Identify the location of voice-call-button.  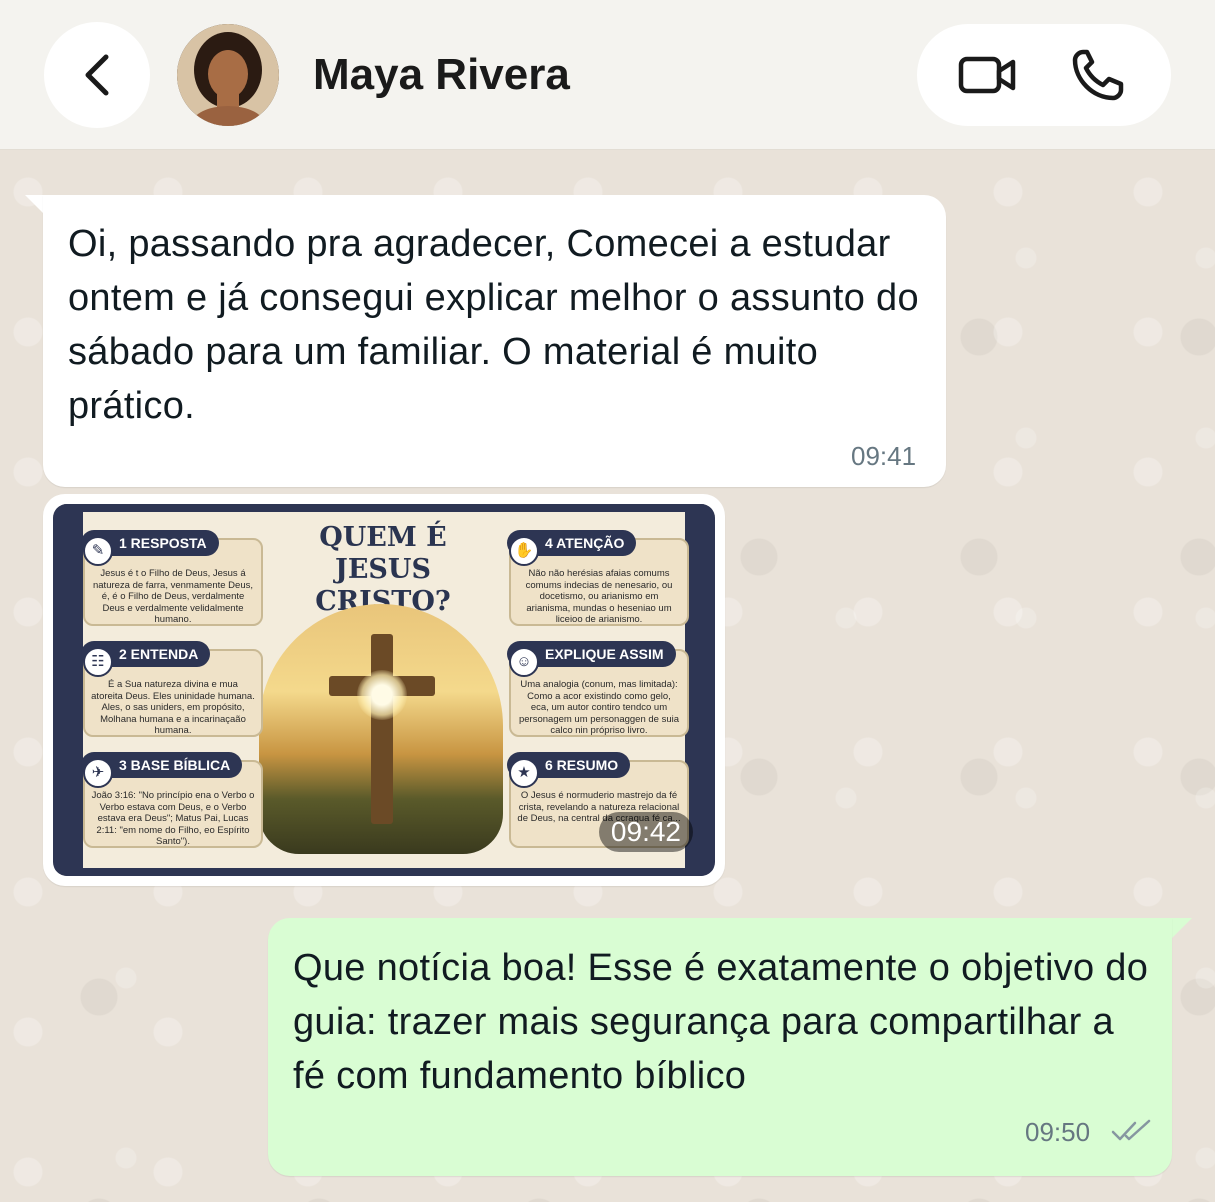
(1099, 76).